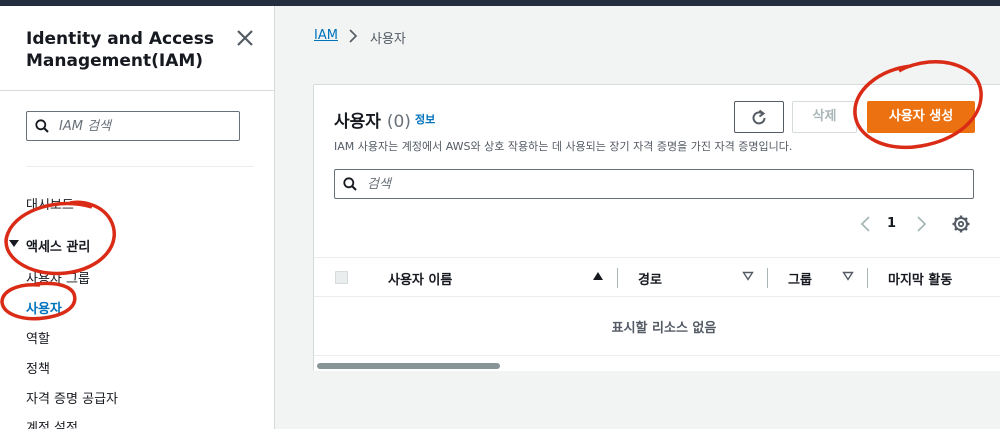 The width and height of the screenshot is (1000, 429). I want to click on breadcrumb: IAM 사용자, so click(360, 37).